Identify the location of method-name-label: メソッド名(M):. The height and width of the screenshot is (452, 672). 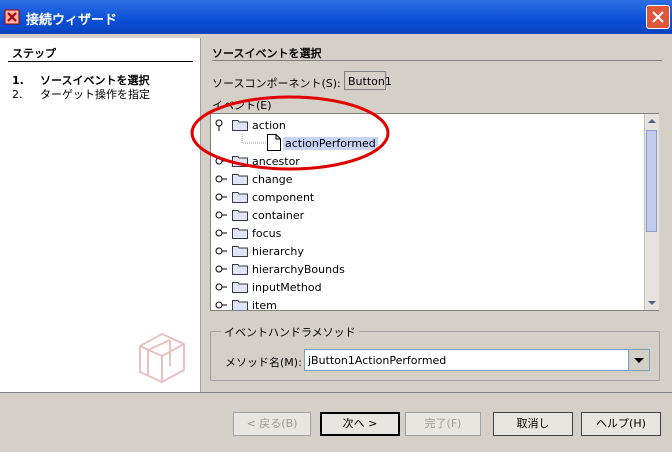
(263, 362).